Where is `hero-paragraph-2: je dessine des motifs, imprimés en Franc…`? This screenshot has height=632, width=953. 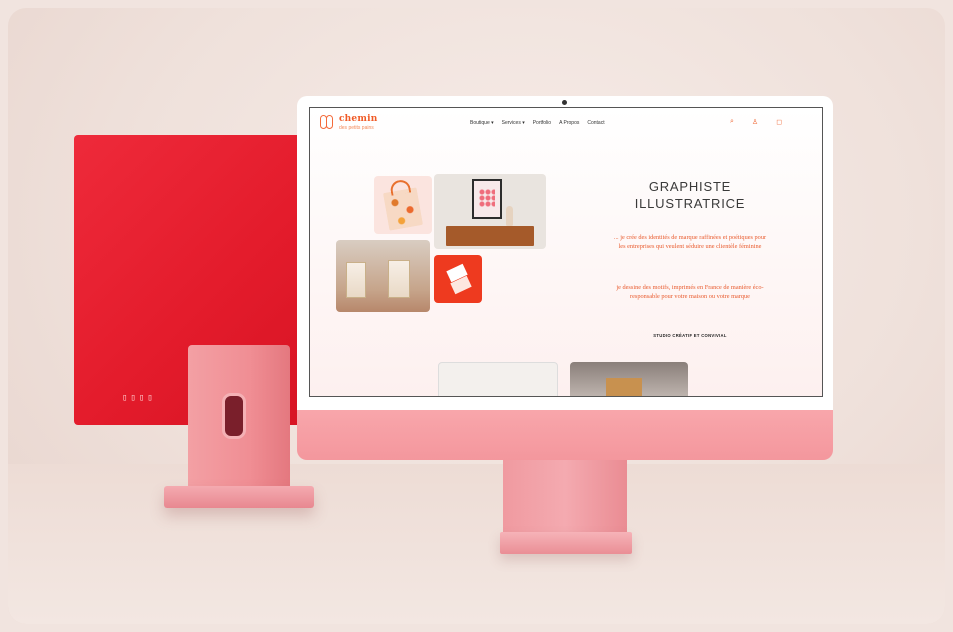
hero-paragraph-2: je dessine des motifs, imprimés en Franc… is located at coordinates (690, 292).